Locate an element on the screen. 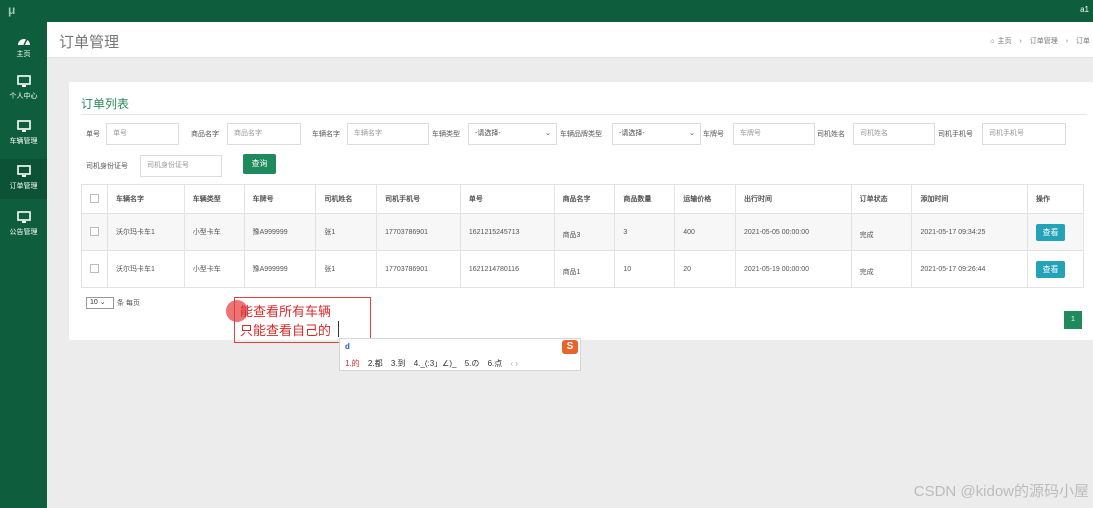  vehicle-brand-type-select: -请选择- ⌄ is located at coordinates (656, 134).